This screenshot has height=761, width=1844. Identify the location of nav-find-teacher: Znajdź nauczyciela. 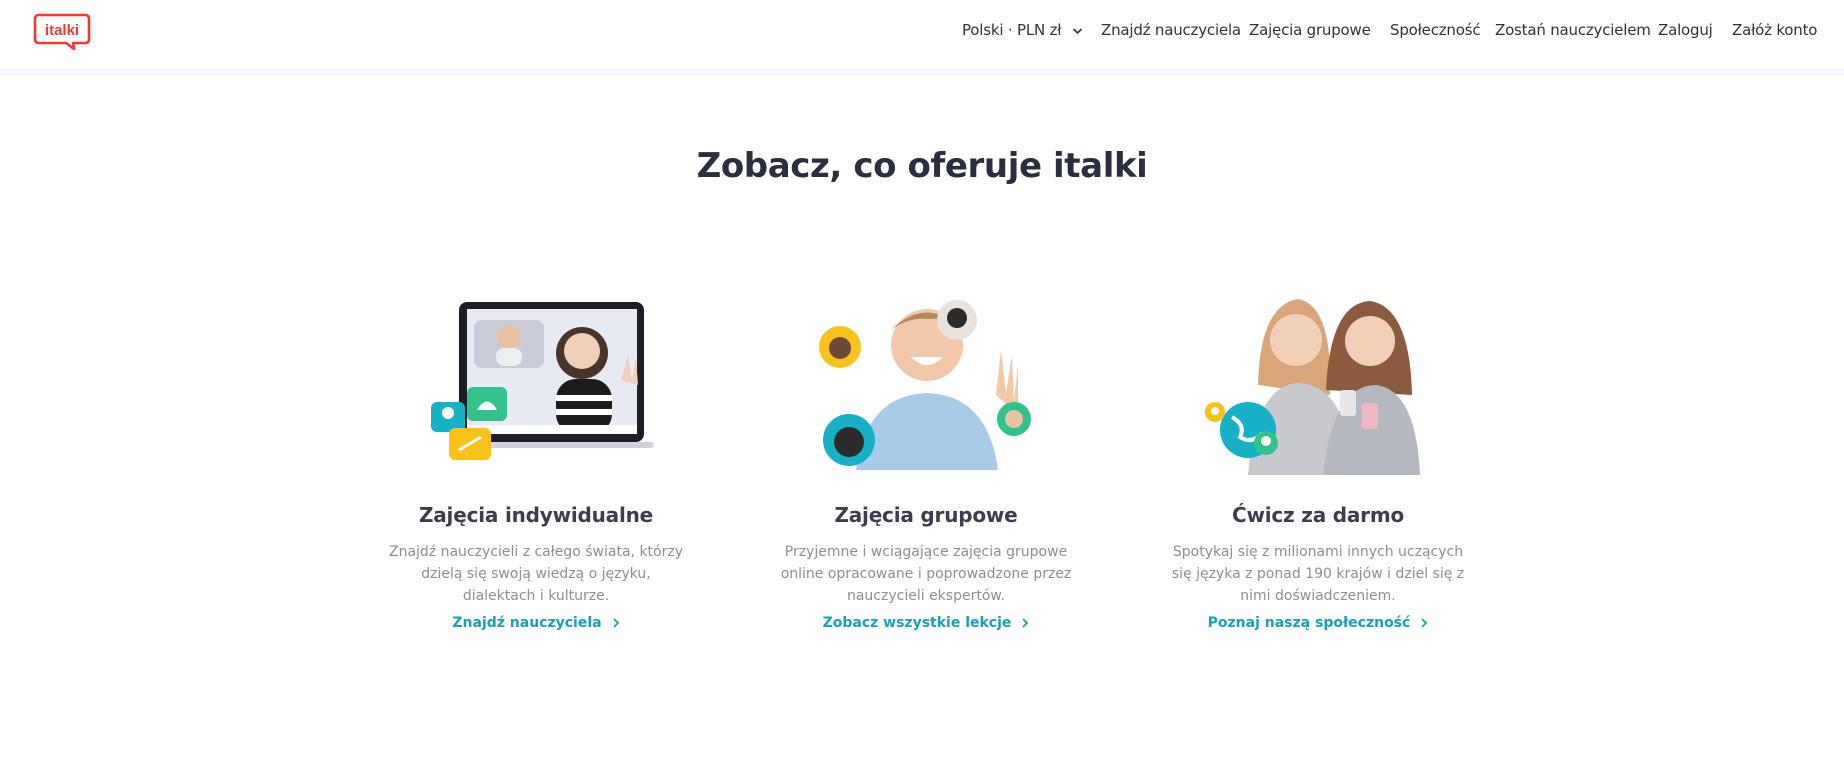
(1171, 30).